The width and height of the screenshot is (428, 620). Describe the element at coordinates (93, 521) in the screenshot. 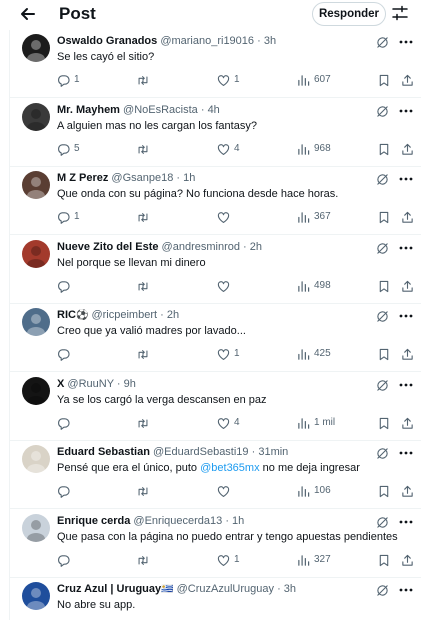

I see `display-name: Enrique cerda` at that location.